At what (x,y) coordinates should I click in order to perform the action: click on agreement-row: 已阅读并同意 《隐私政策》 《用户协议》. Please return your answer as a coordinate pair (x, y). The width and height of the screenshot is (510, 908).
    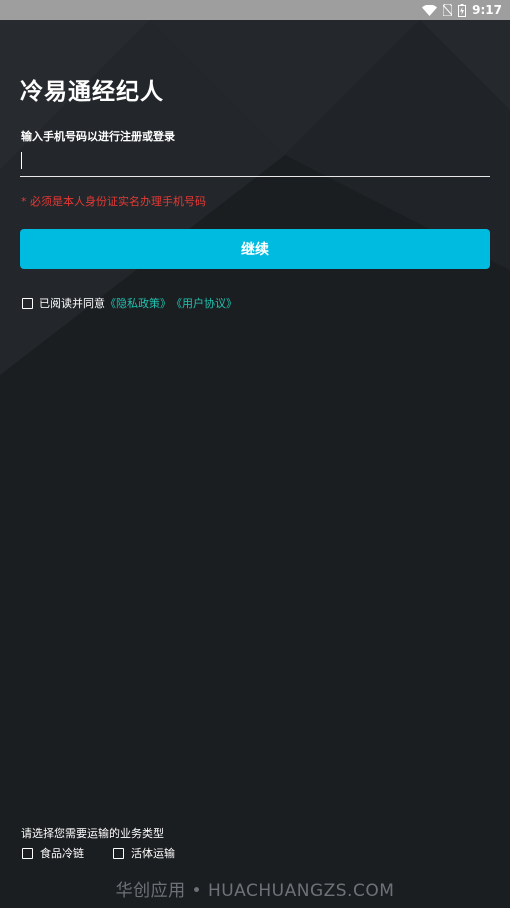
    Looking at the image, I should click on (129, 303).